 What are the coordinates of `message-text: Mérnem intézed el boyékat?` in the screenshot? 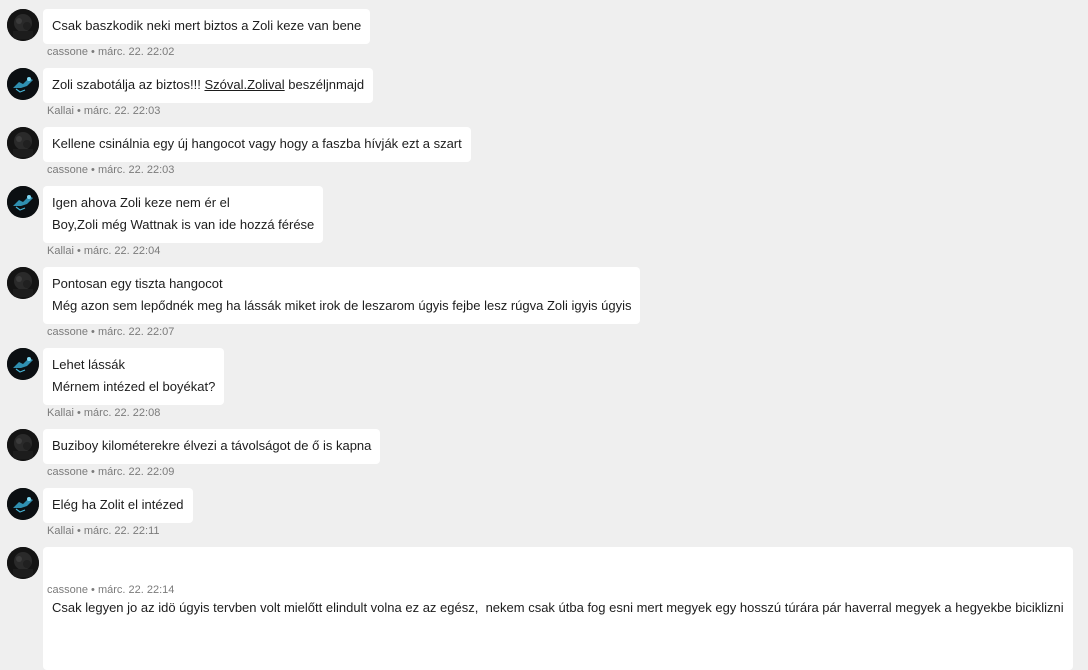 It's located at (134, 386).